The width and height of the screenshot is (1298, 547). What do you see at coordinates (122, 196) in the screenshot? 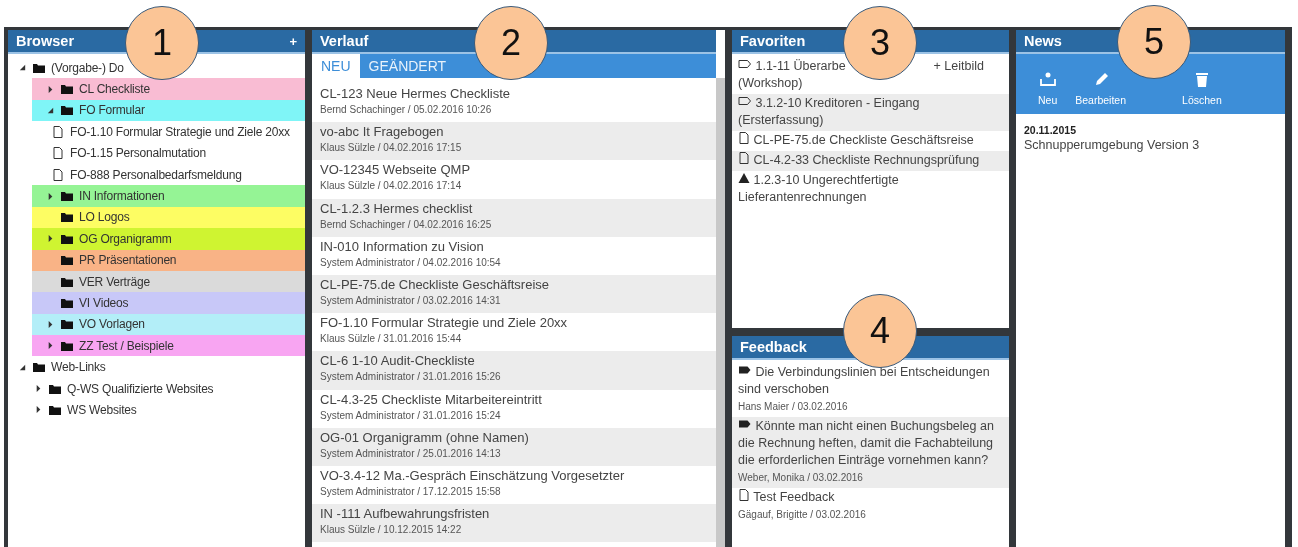
I see `tree-item-label: IN Informationen` at bounding box center [122, 196].